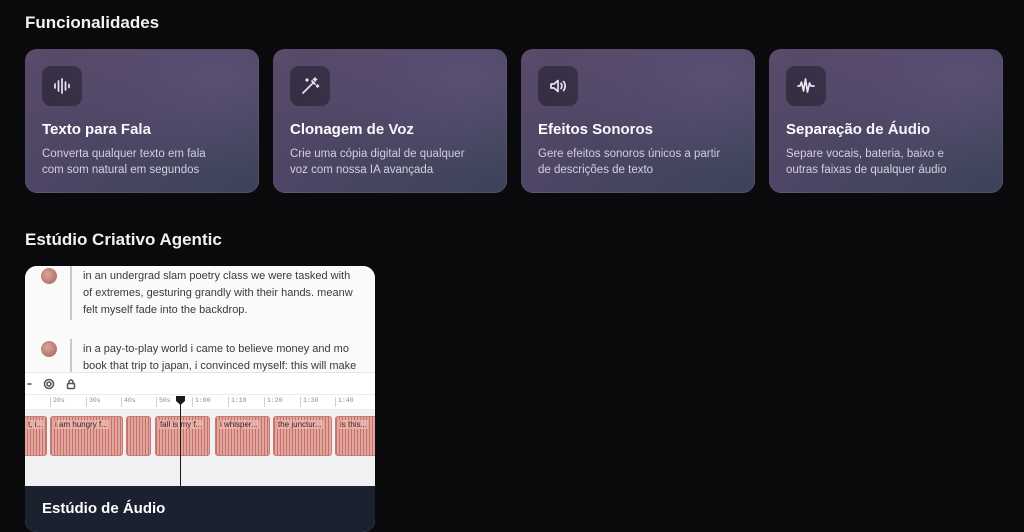  Describe the element at coordinates (92, 22) in the screenshot. I see `features-section-title: Funcionalidades` at that location.